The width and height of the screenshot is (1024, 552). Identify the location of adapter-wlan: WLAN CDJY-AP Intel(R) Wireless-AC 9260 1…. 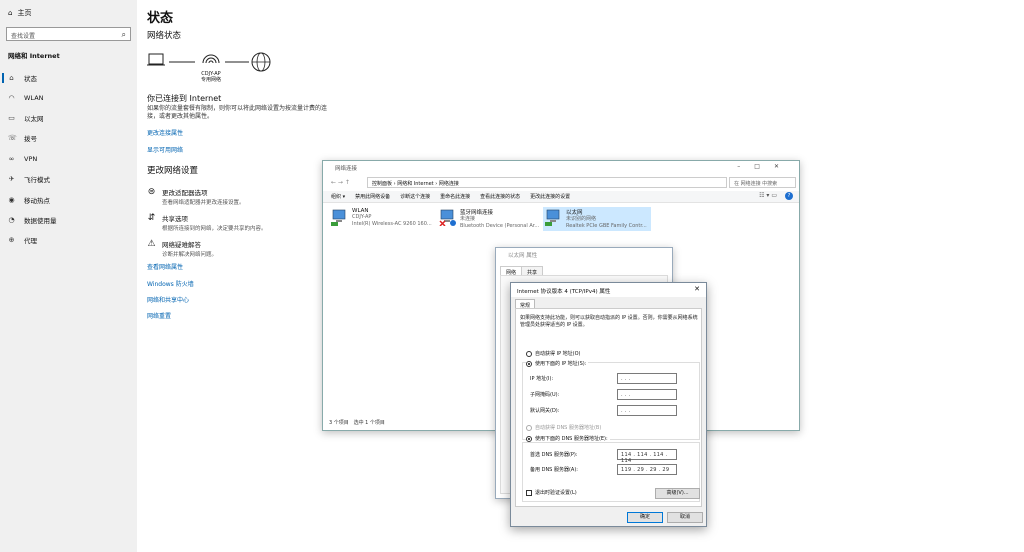
(383, 219).